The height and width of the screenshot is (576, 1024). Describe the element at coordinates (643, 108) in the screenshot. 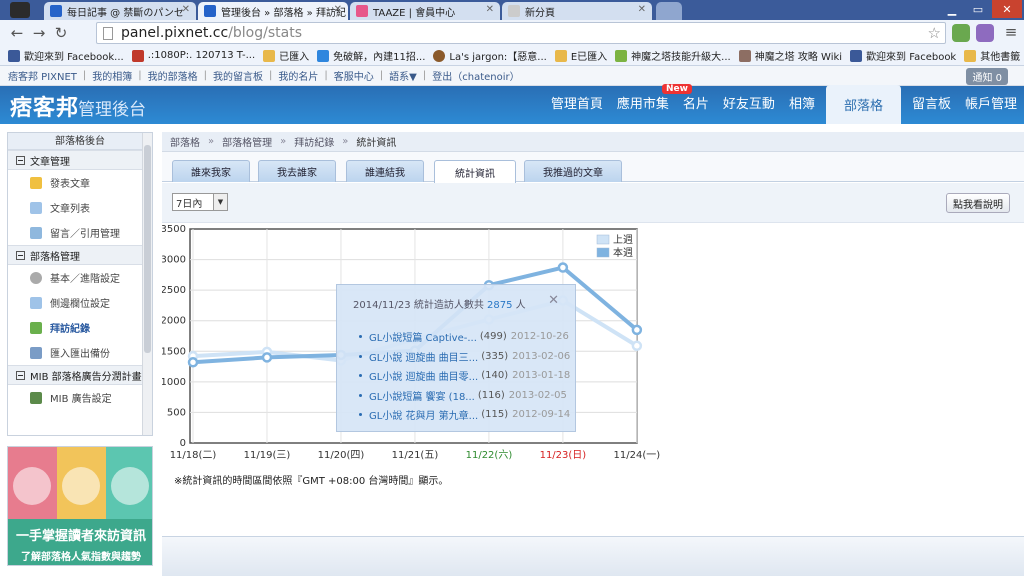

I see `nav-item-app-market: 應用市集` at that location.